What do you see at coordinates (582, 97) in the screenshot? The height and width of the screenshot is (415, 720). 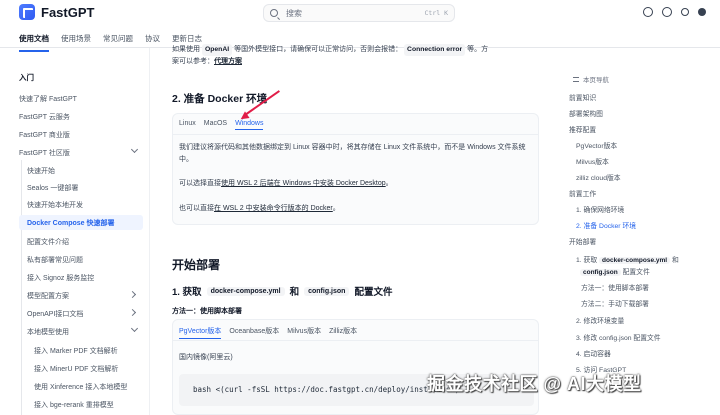 I see `toc-item: 前置知识` at bounding box center [582, 97].